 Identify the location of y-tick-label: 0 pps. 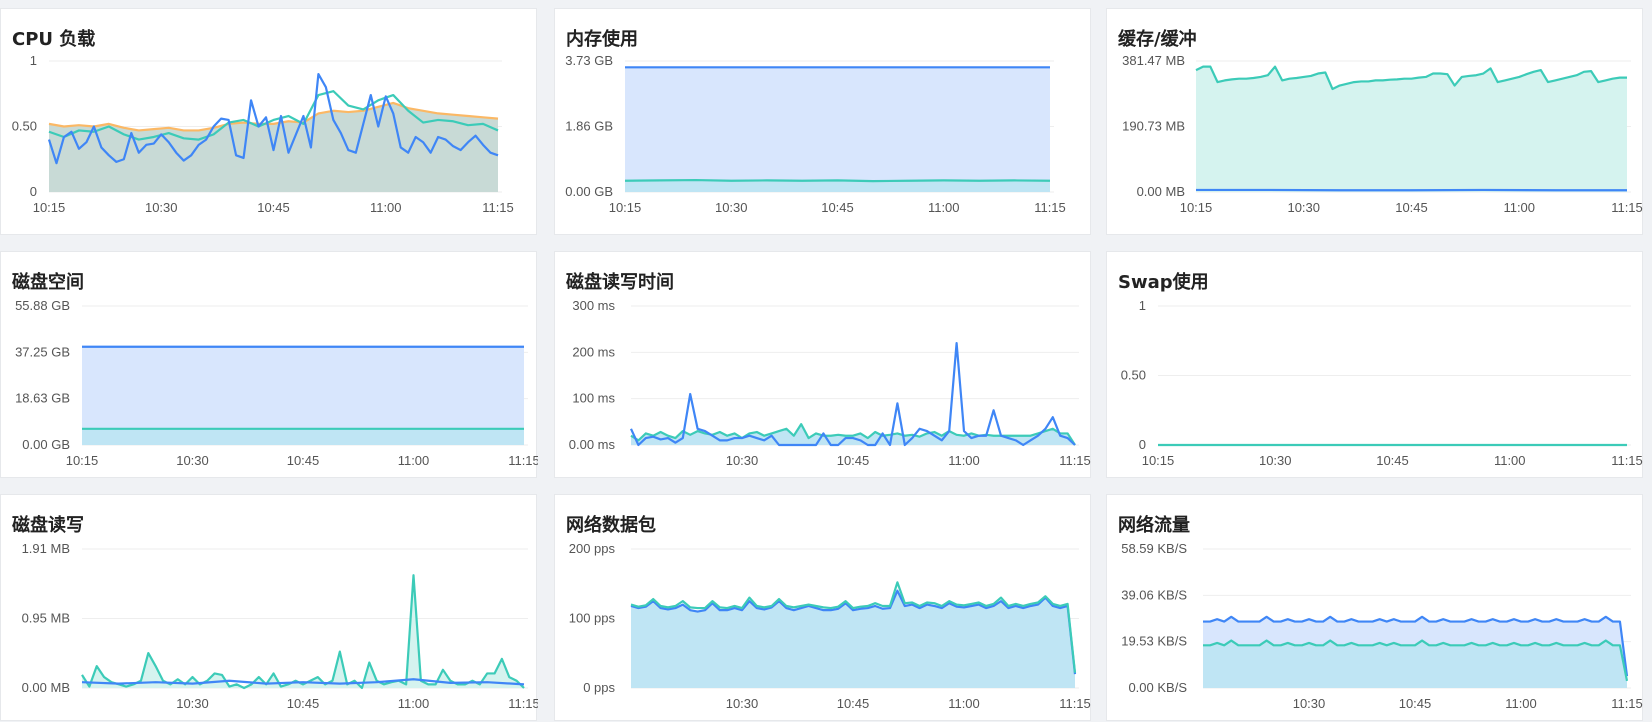
(599, 687).